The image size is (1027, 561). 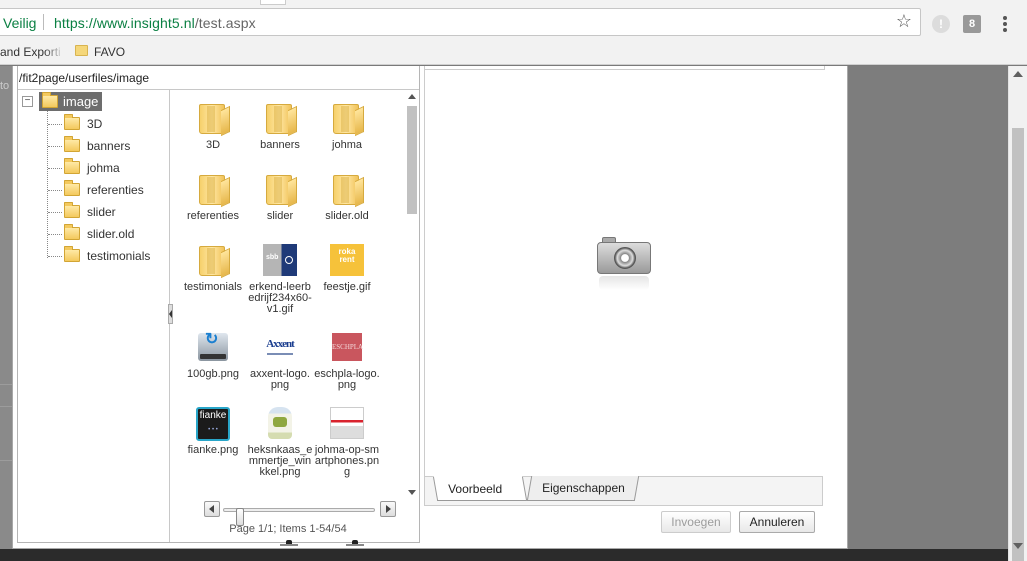 I want to click on preview-divider, so click(x=424, y=271).